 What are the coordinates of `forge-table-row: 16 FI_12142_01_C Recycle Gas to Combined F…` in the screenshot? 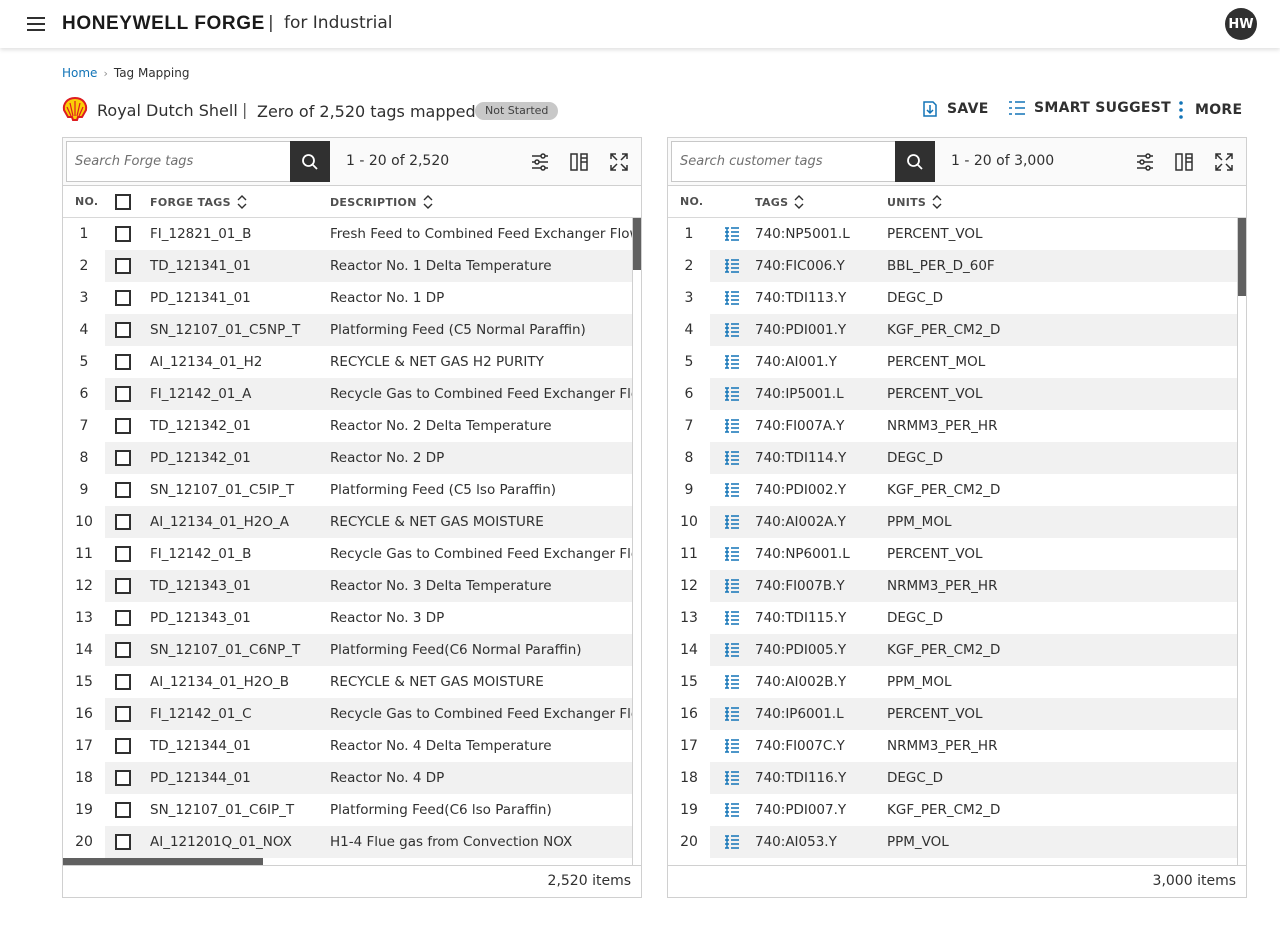 It's located at (348, 714).